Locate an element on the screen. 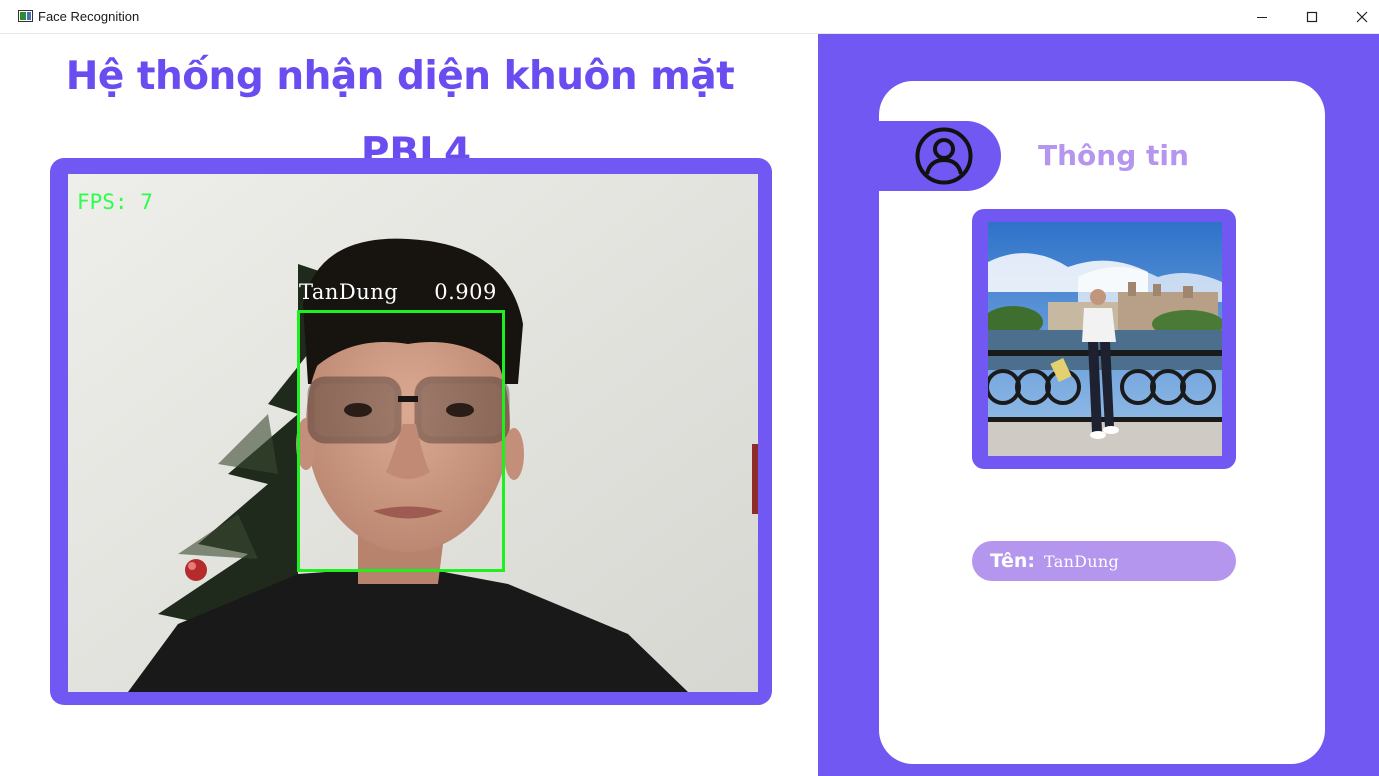 Image resolution: width=1379 pixels, height=776 pixels. name-field: Tên: TanDung is located at coordinates (1104, 561).